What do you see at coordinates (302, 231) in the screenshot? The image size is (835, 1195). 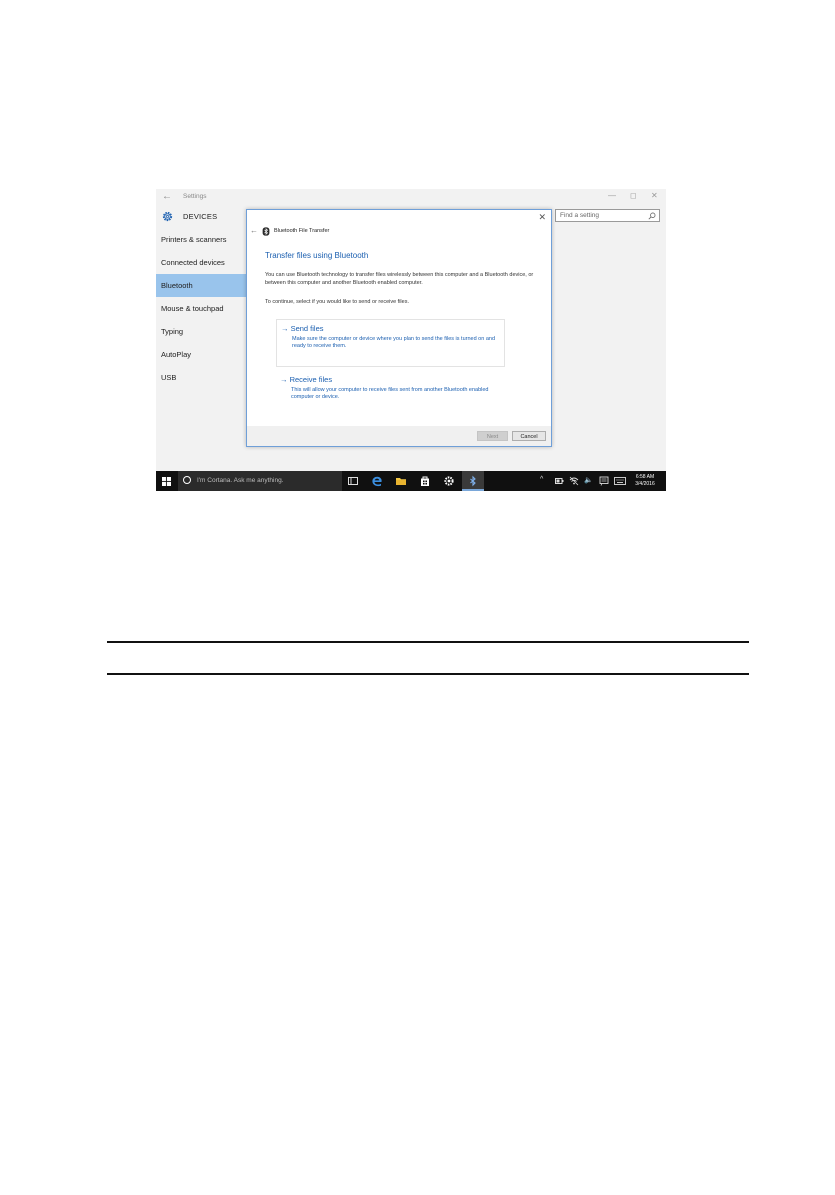 I see `dialog-window-title: Bluetooth File Transfer` at bounding box center [302, 231].